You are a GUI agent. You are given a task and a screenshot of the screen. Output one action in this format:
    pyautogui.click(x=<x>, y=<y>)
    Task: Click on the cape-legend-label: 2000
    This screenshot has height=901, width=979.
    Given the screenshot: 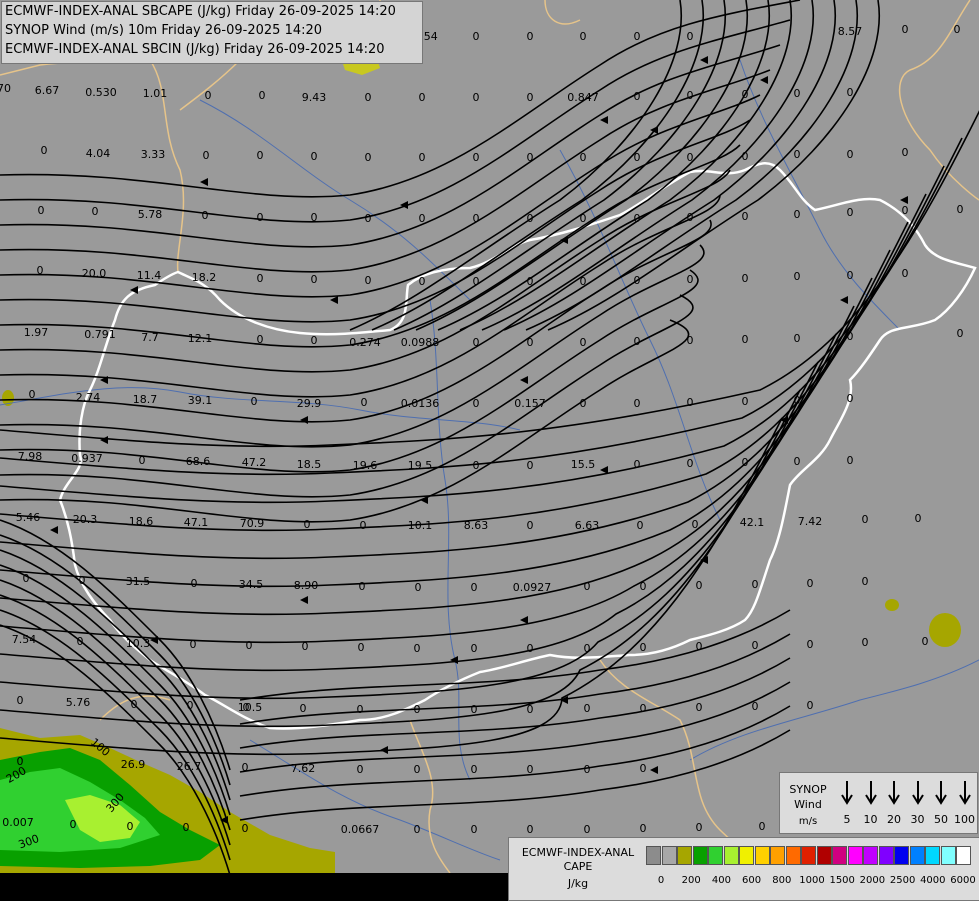 What is the action you would take?
    pyautogui.click(x=872, y=880)
    